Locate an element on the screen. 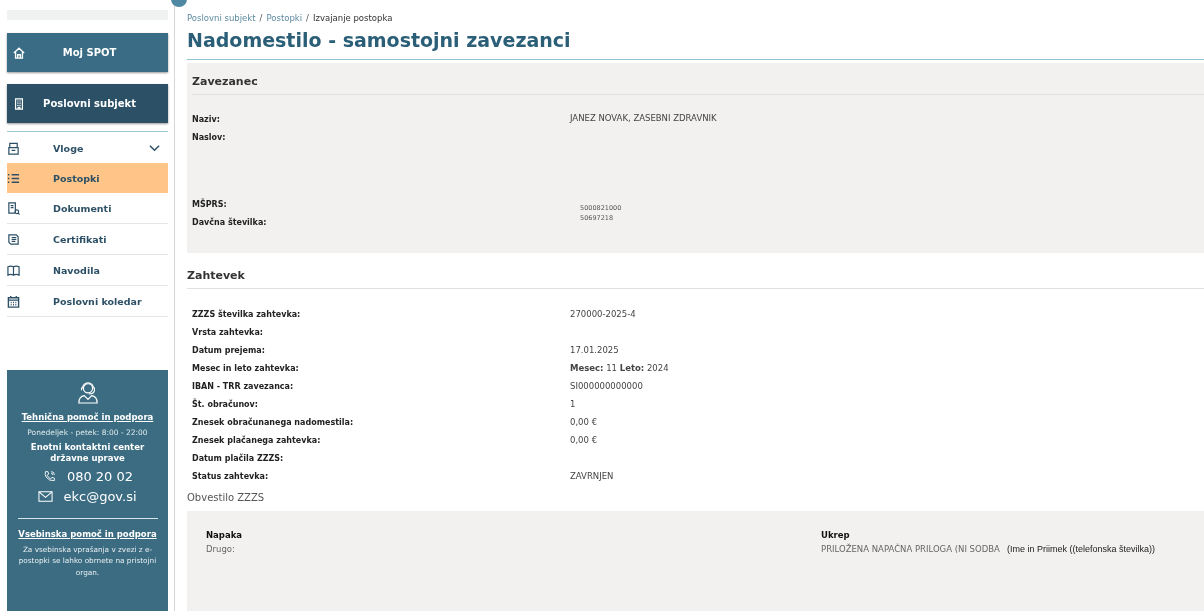  technical-support-link: Tehnična pomoč in podpora is located at coordinates (87, 417).